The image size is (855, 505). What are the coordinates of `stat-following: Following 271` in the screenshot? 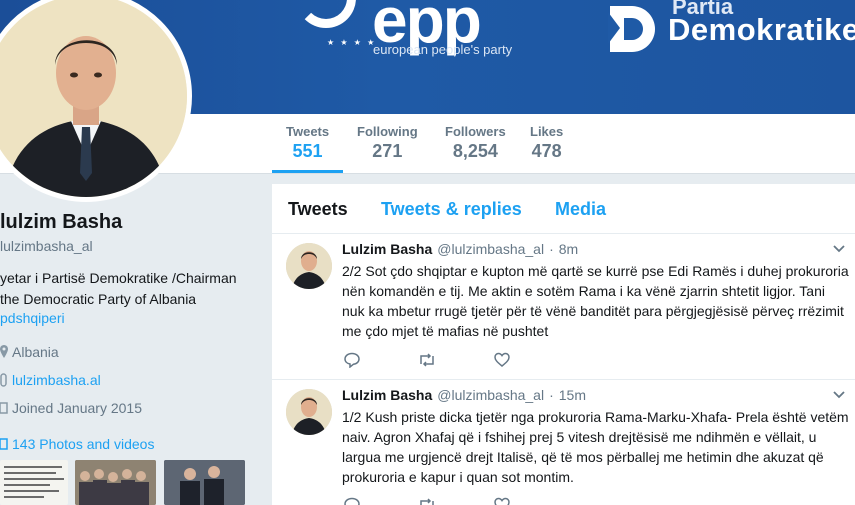 It's located at (387, 143).